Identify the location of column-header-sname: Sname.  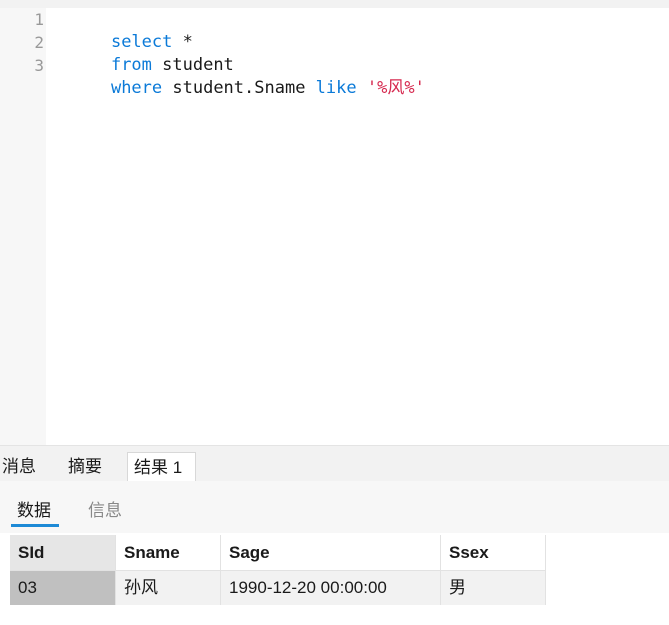
(168, 553).